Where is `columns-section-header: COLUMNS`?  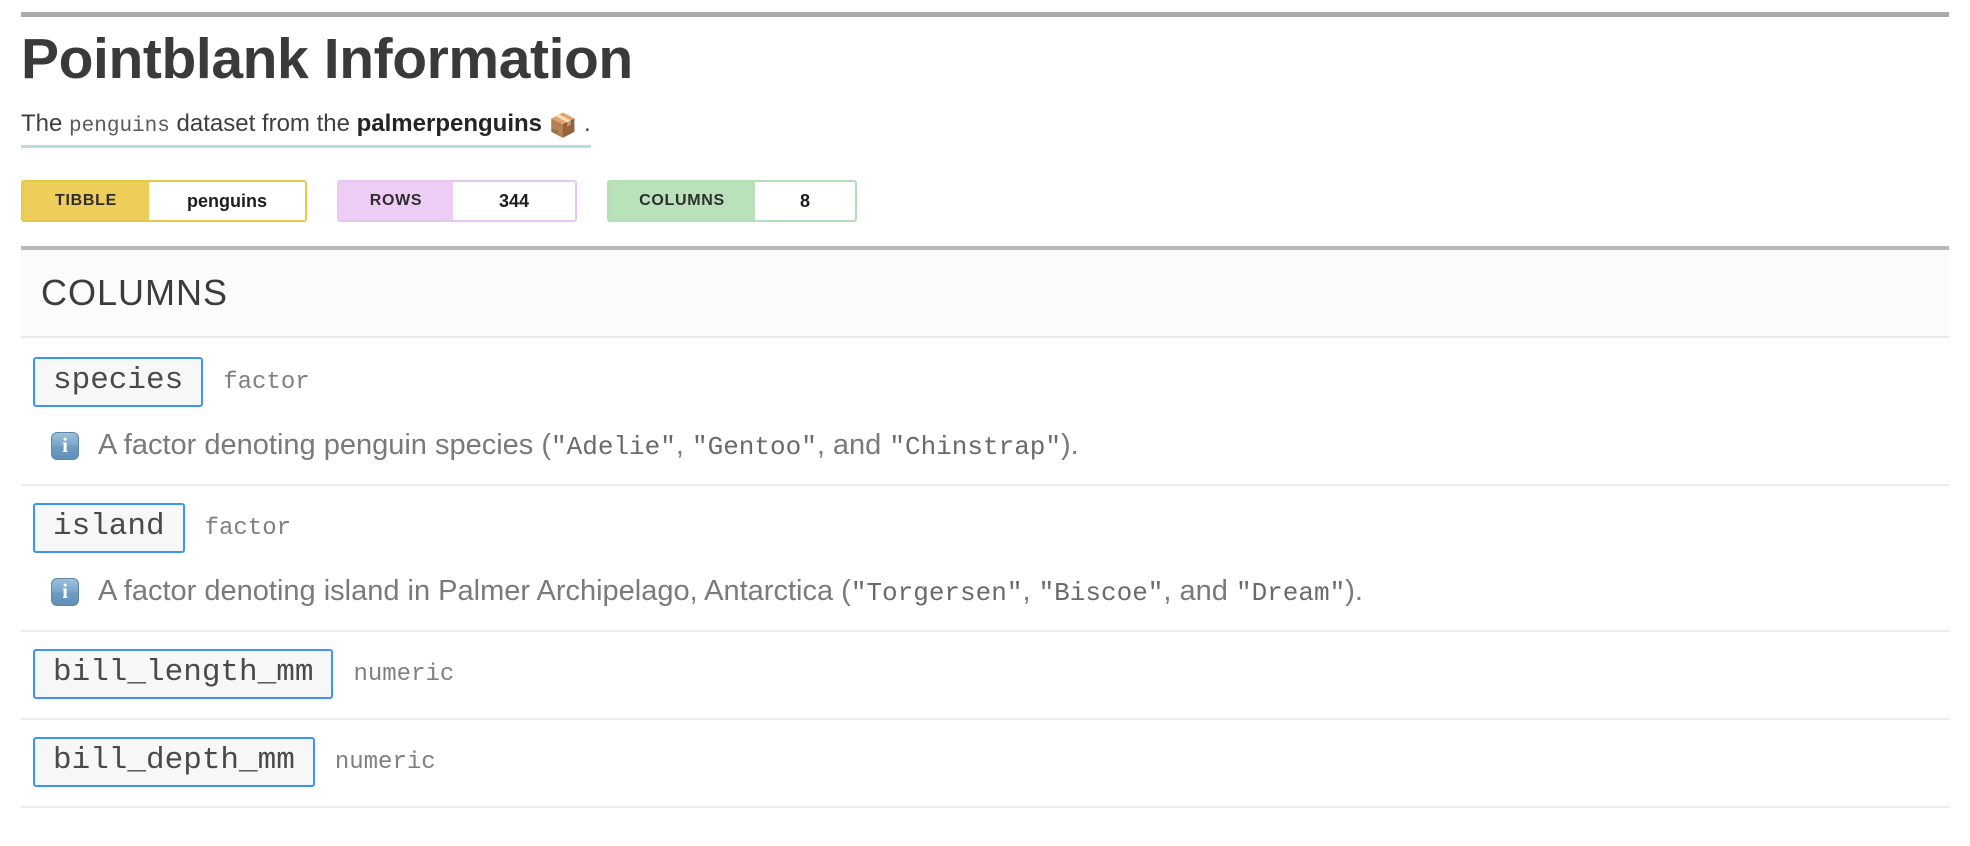 columns-section-header: COLUMNS is located at coordinates (985, 292).